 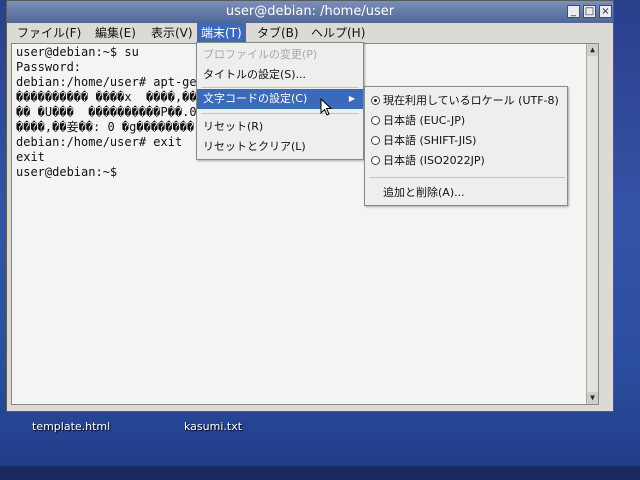 What do you see at coordinates (592, 50) in the screenshot?
I see `scroll-up-icon: ▲` at bounding box center [592, 50].